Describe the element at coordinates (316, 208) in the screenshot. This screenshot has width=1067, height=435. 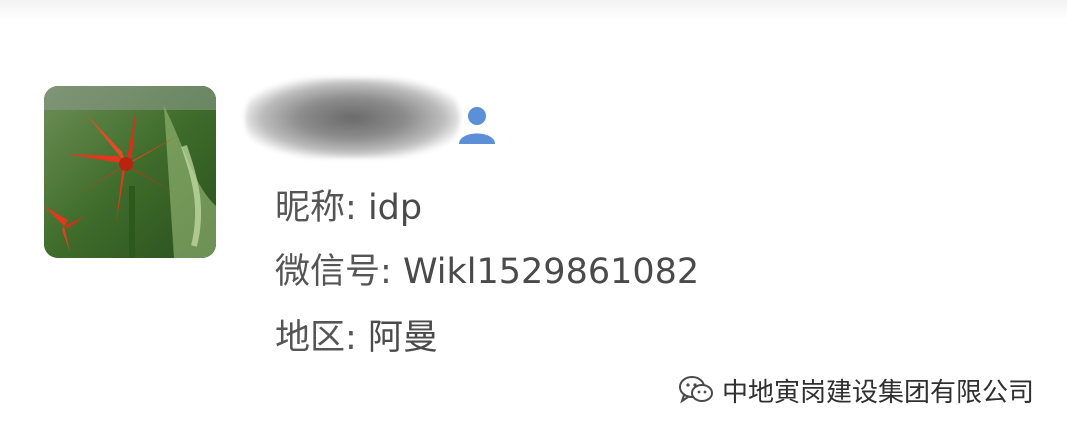
I see `nickname-label: 昵称:` at that location.